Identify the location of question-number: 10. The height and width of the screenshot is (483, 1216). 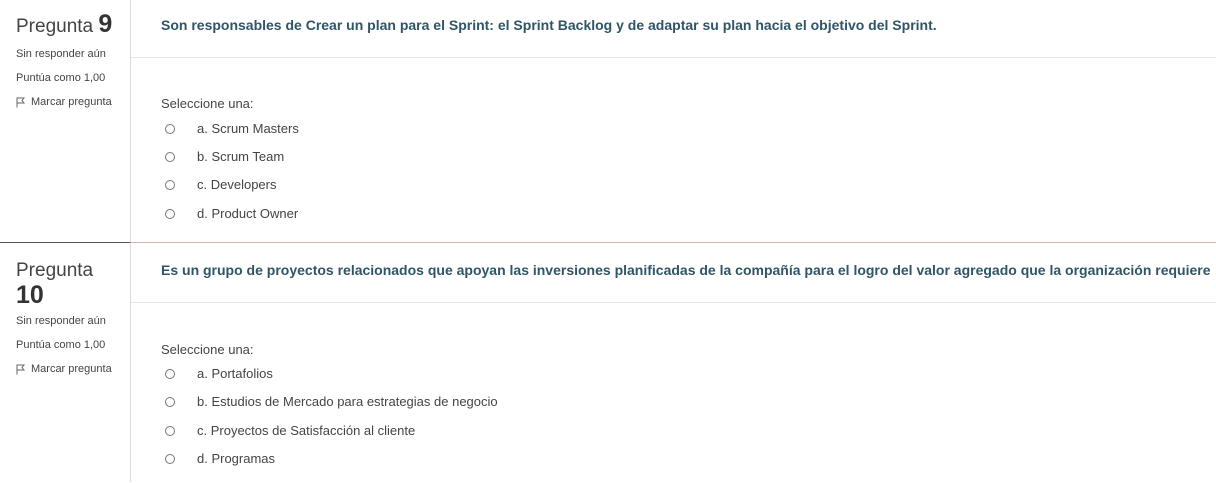
(30, 295).